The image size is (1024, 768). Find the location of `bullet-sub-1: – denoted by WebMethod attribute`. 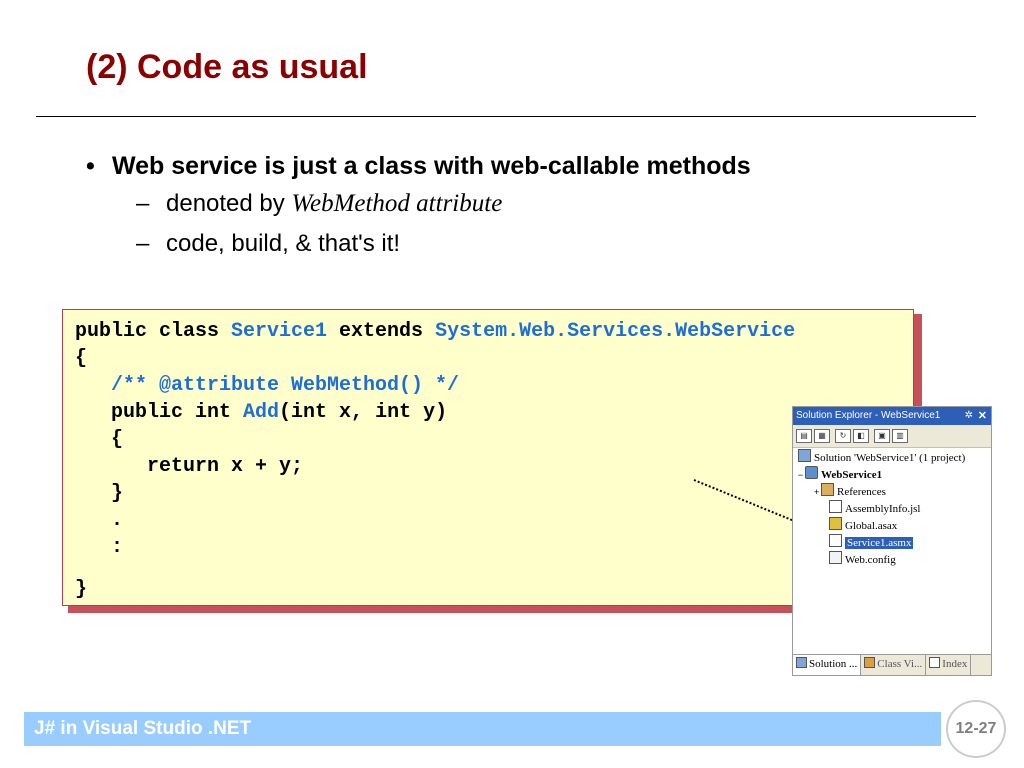

bullet-sub-1: – denoted by WebMethod attribute is located at coordinates (561, 204).